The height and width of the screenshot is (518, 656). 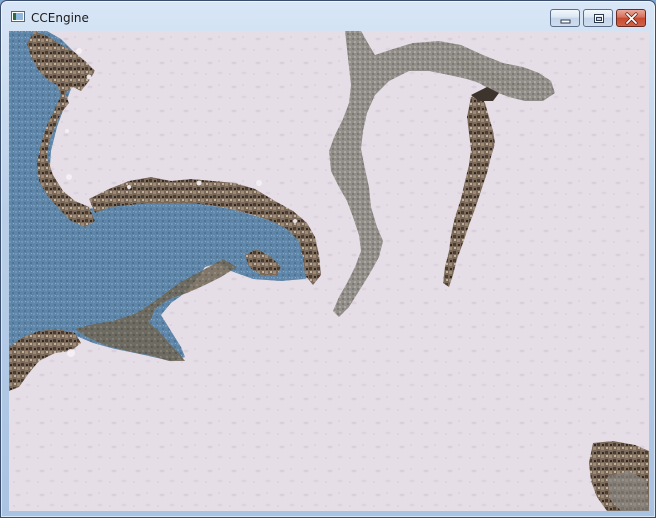 I want to click on maximize-button, so click(x=598, y=18).